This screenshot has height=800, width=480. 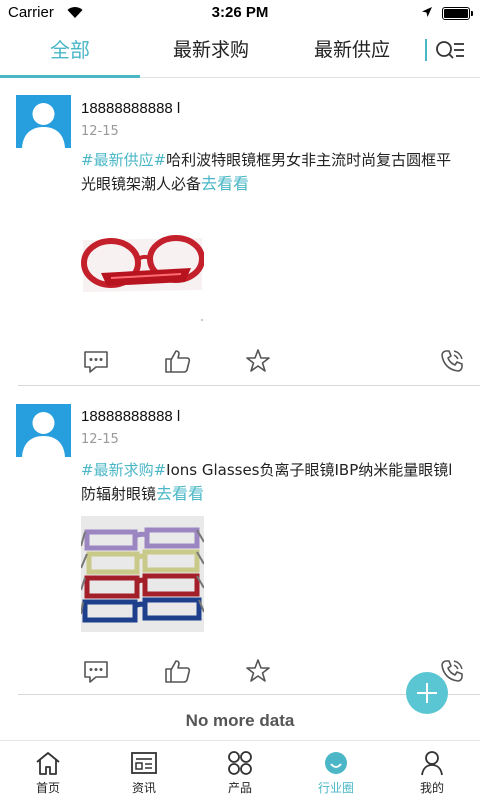 I want to click on grid-icon, so click(x=240, y=763).